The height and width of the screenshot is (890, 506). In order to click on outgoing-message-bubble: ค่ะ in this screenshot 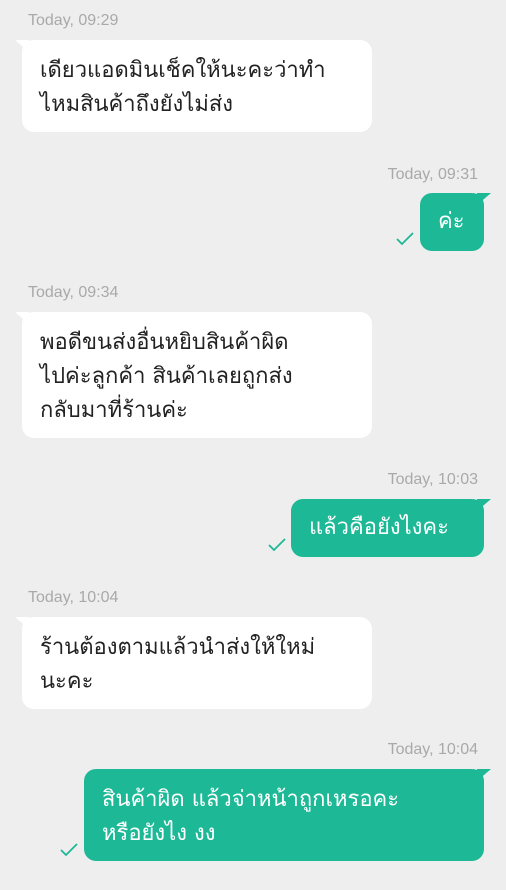, I will do `click(455, 222)`.